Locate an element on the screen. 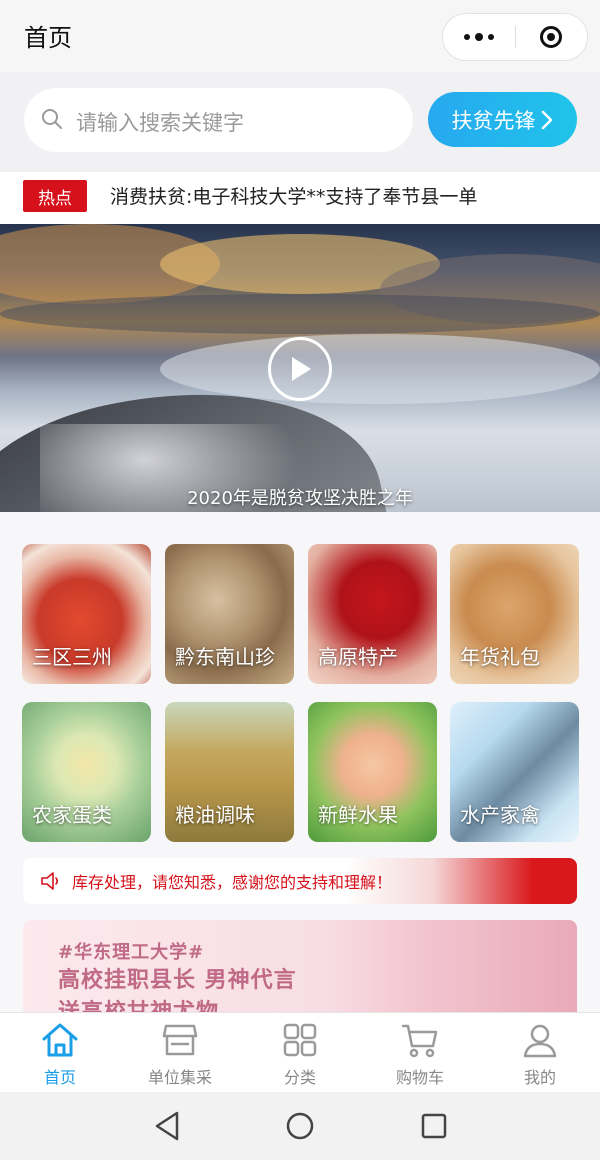  more-dot-center is located at coordinates (479, 37).